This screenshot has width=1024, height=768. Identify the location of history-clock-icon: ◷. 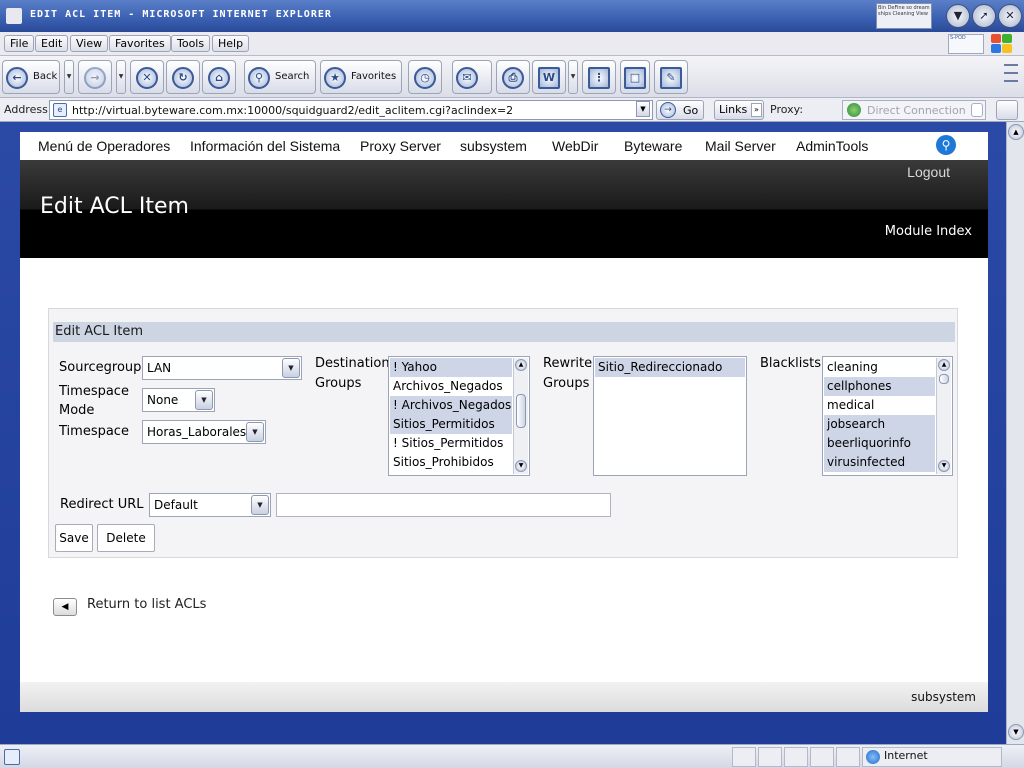
(425, 78).